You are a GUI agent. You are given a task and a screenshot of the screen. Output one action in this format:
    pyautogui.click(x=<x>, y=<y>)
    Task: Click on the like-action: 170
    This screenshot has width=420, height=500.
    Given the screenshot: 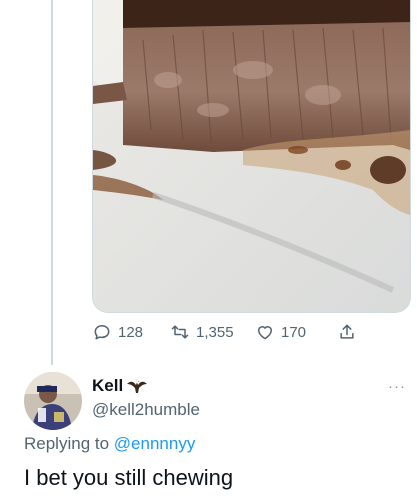 What is the action you would take?
    pyautogui.click(x=280, y=332)
    